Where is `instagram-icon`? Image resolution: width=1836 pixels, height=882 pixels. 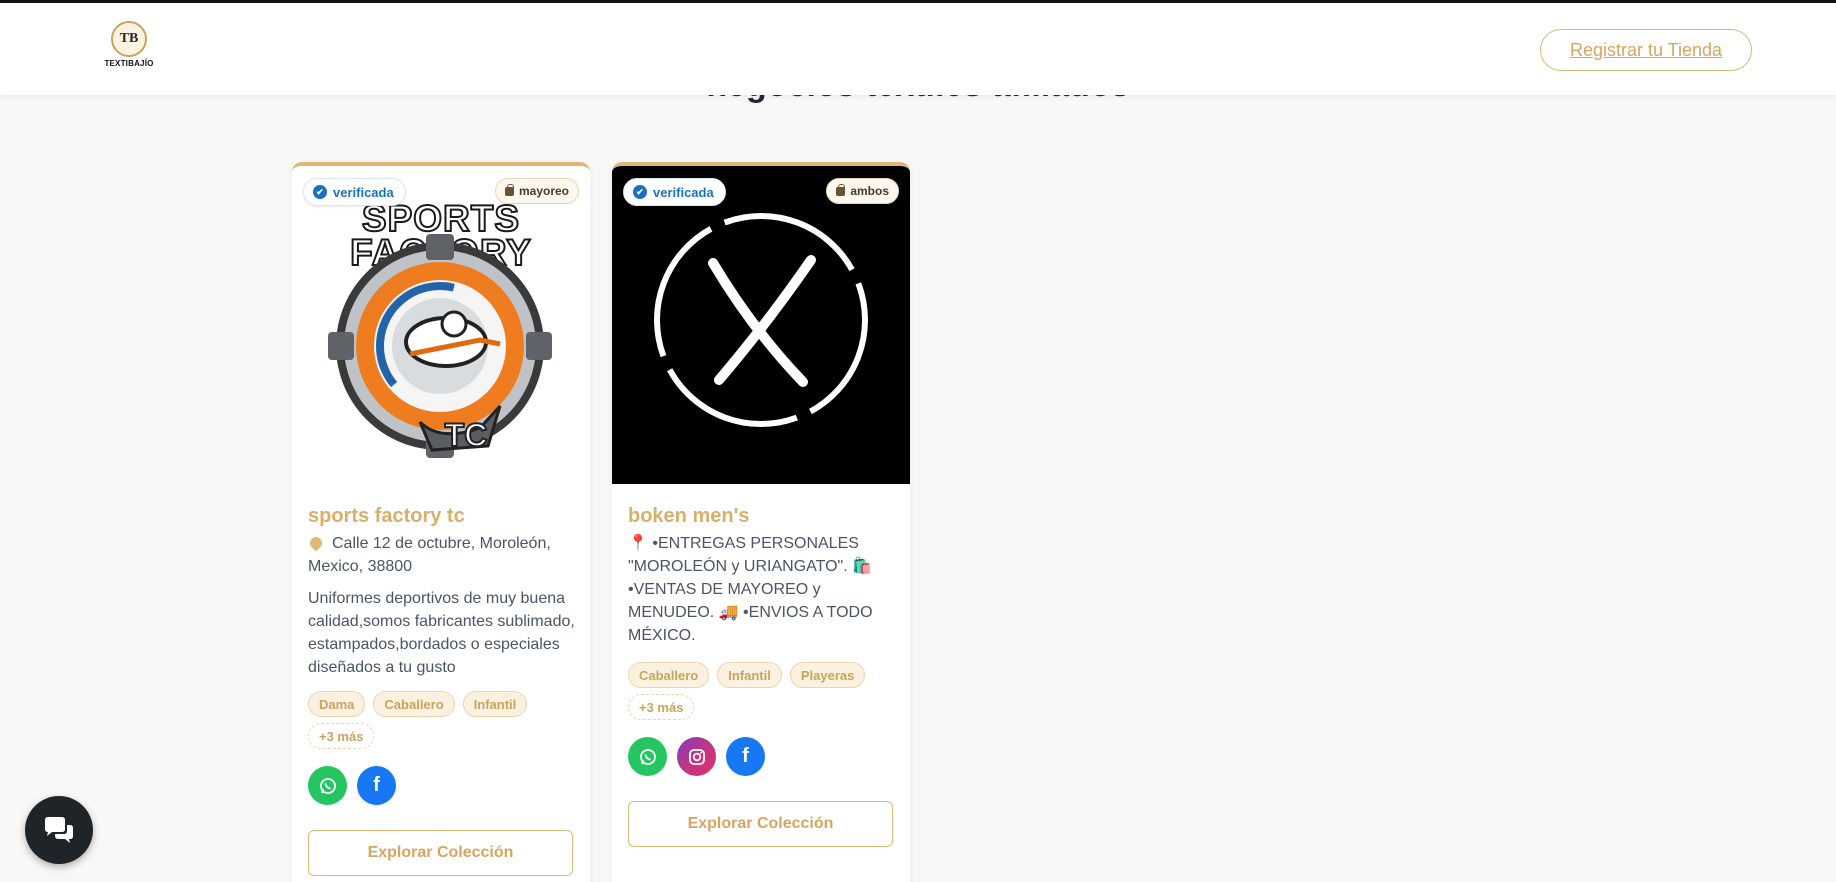
instagram-icon is located at coordinates (696, 756).